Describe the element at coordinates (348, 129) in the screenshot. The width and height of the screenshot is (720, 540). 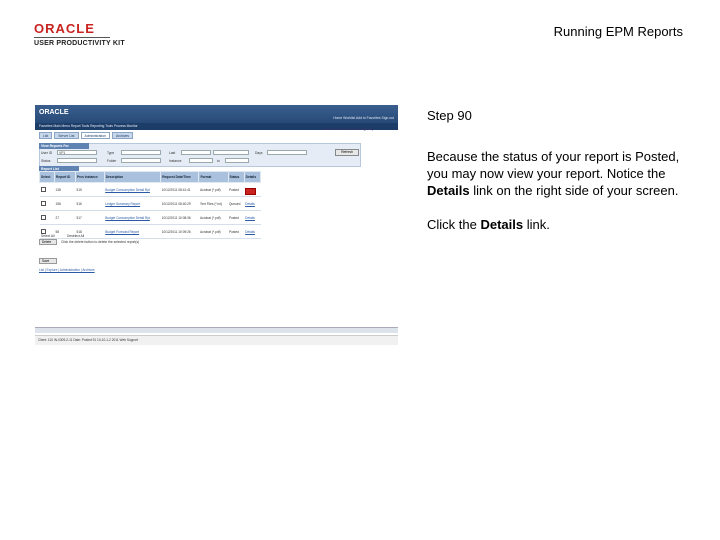
I see `page-toolbar: New Window Customize Page http` at that location.